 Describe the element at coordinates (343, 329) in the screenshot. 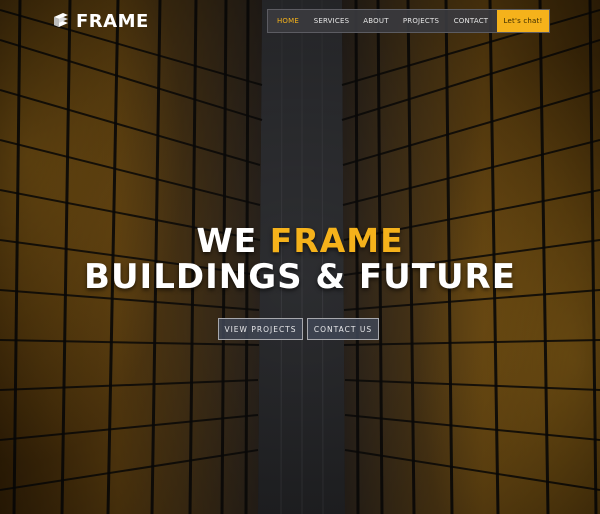

I see `contact-us-button: CONTACT US` at that location.